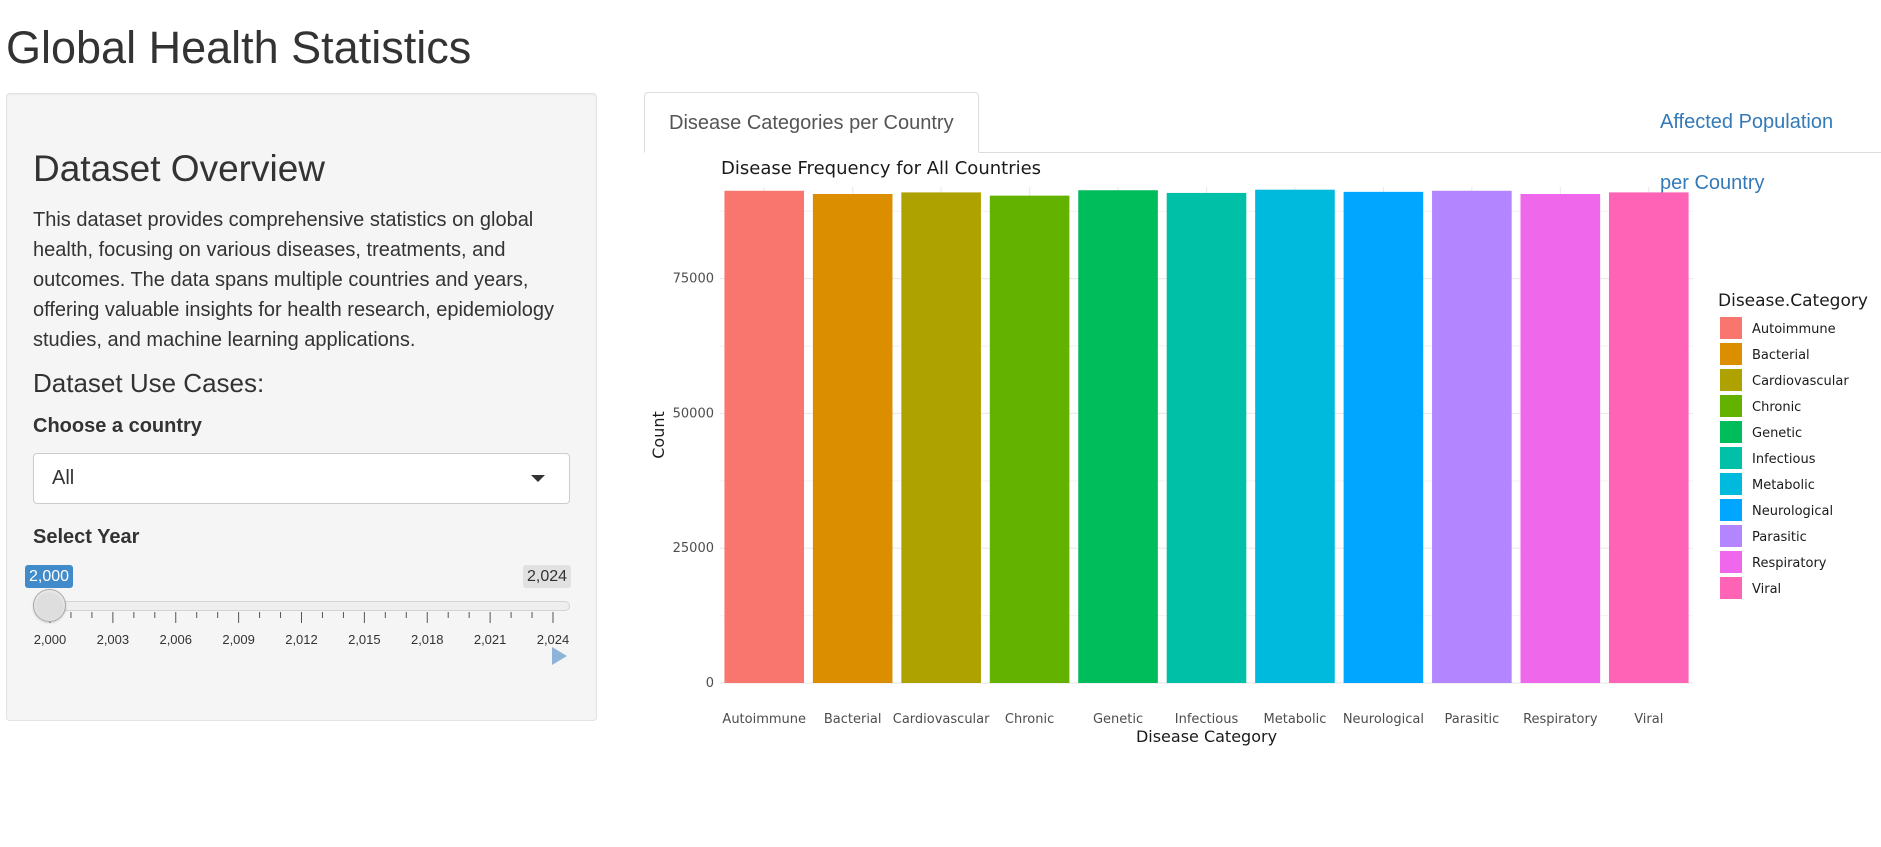 This screenshot has width=1881, height=847. I want to click on x-tick-label: Respiratory, so click(1560, 719).